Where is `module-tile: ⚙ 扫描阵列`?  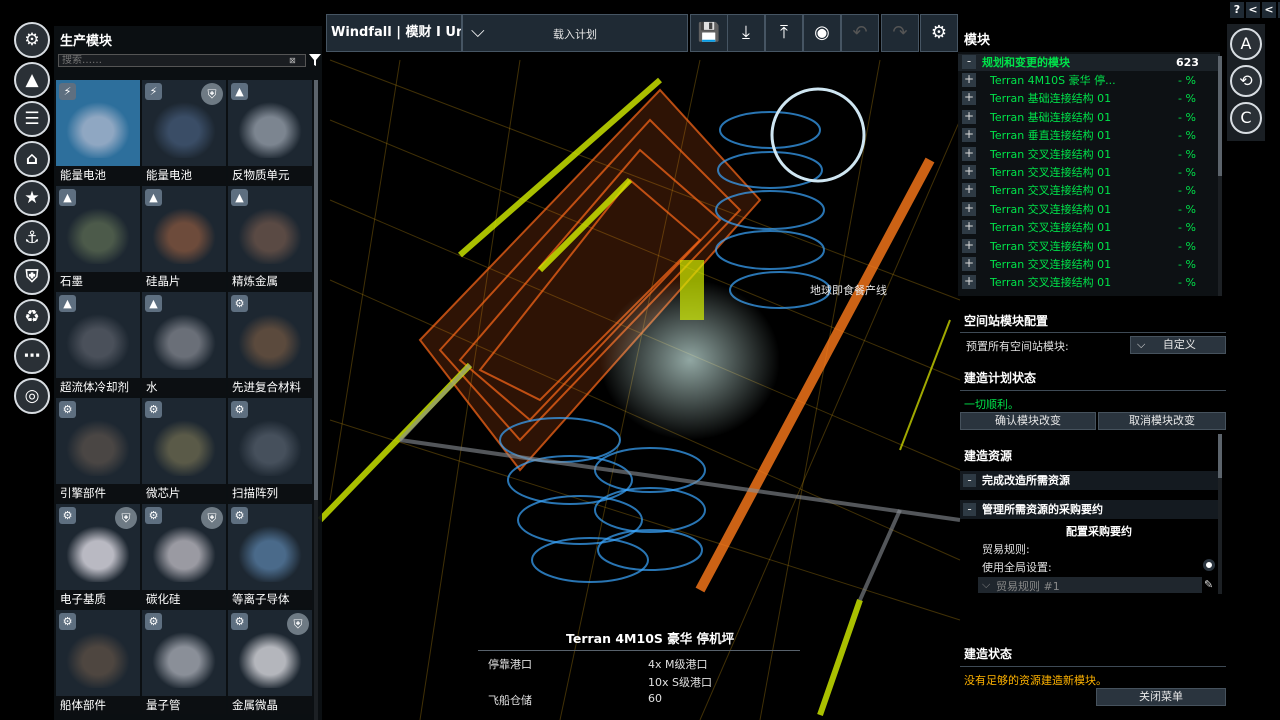
module-tile: ⚙ 扫描阵列 is located at coordinates (270, 450).